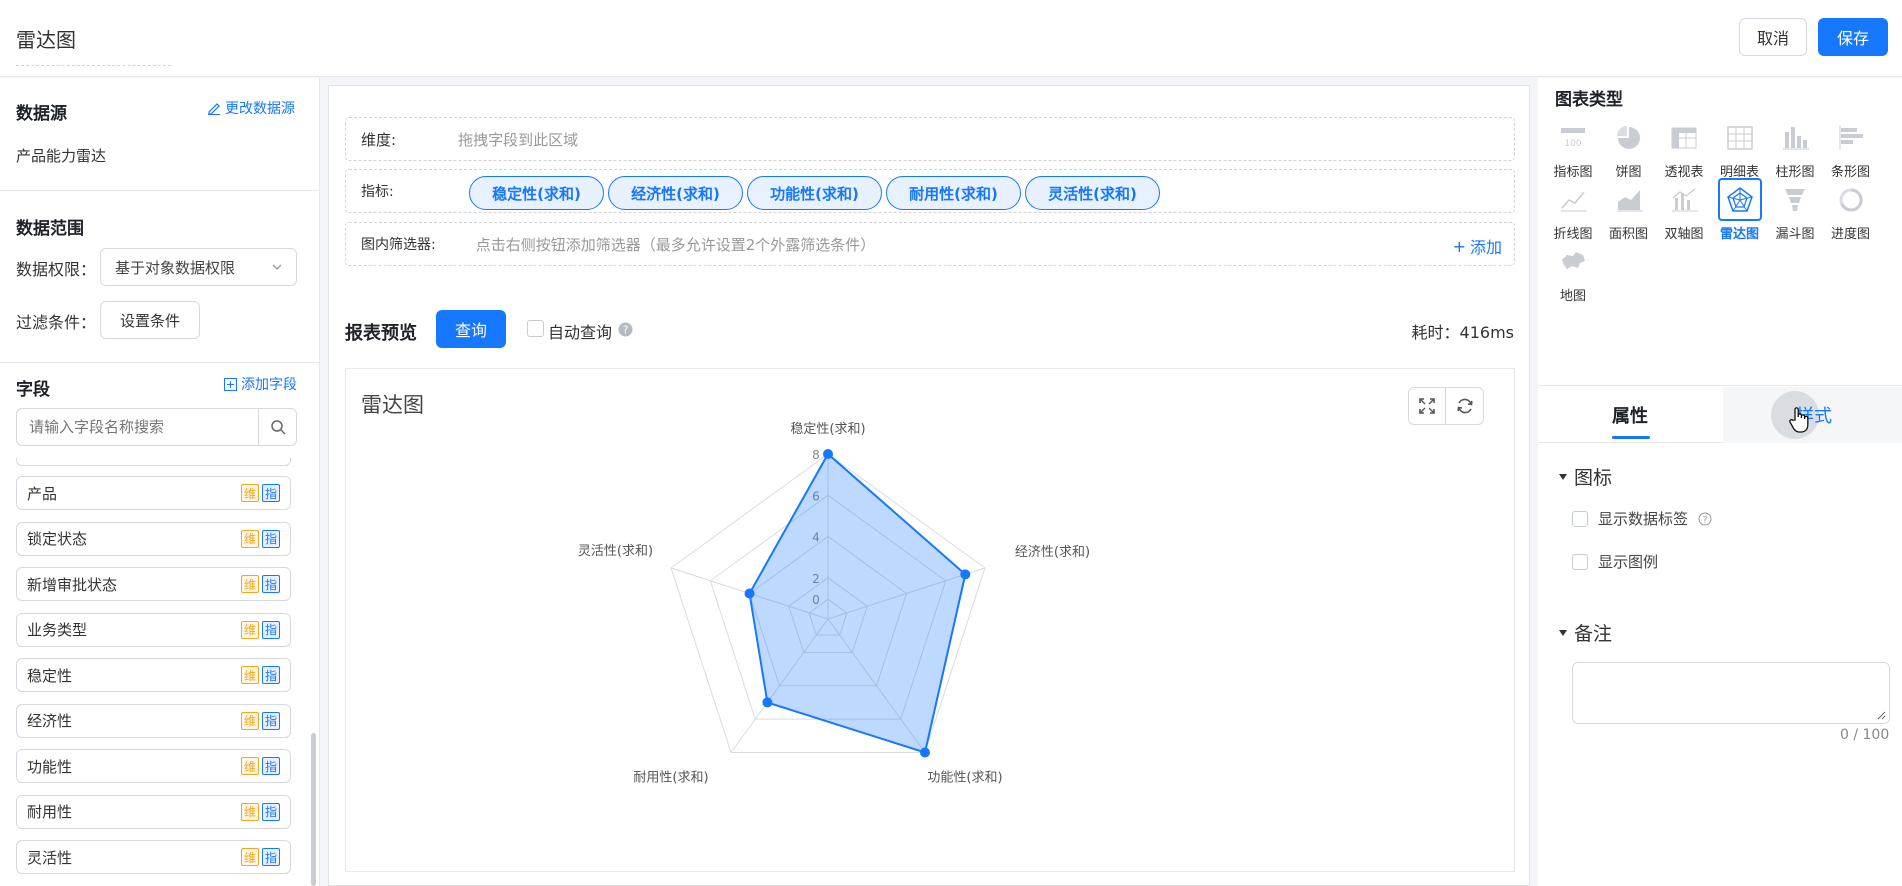 This screenshot has width=1902, height=886. What do you see at coordinates (1731, 693) in the screenshot?
I see `note-textarea` at bounding box center [1731, 693].